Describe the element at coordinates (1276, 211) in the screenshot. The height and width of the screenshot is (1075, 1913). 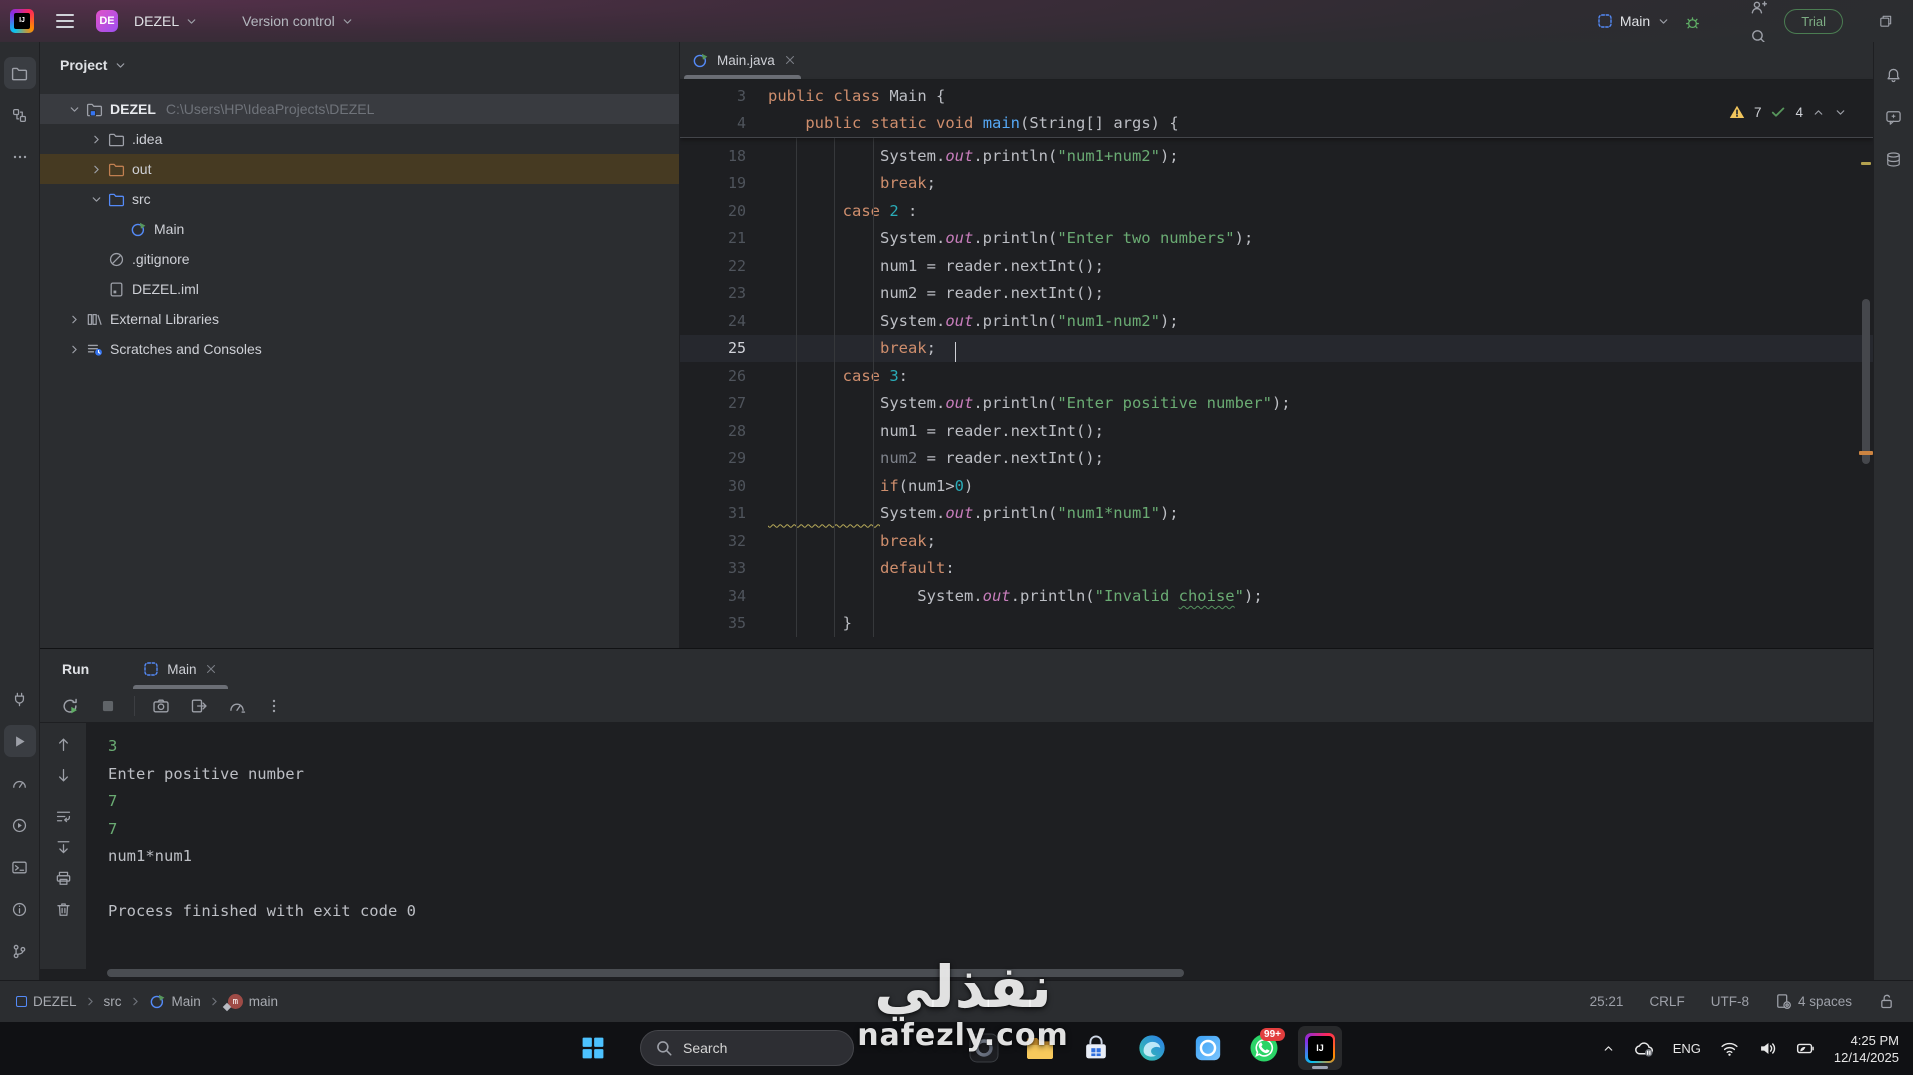
I see `code-line: 20 case 2 :` at that location.